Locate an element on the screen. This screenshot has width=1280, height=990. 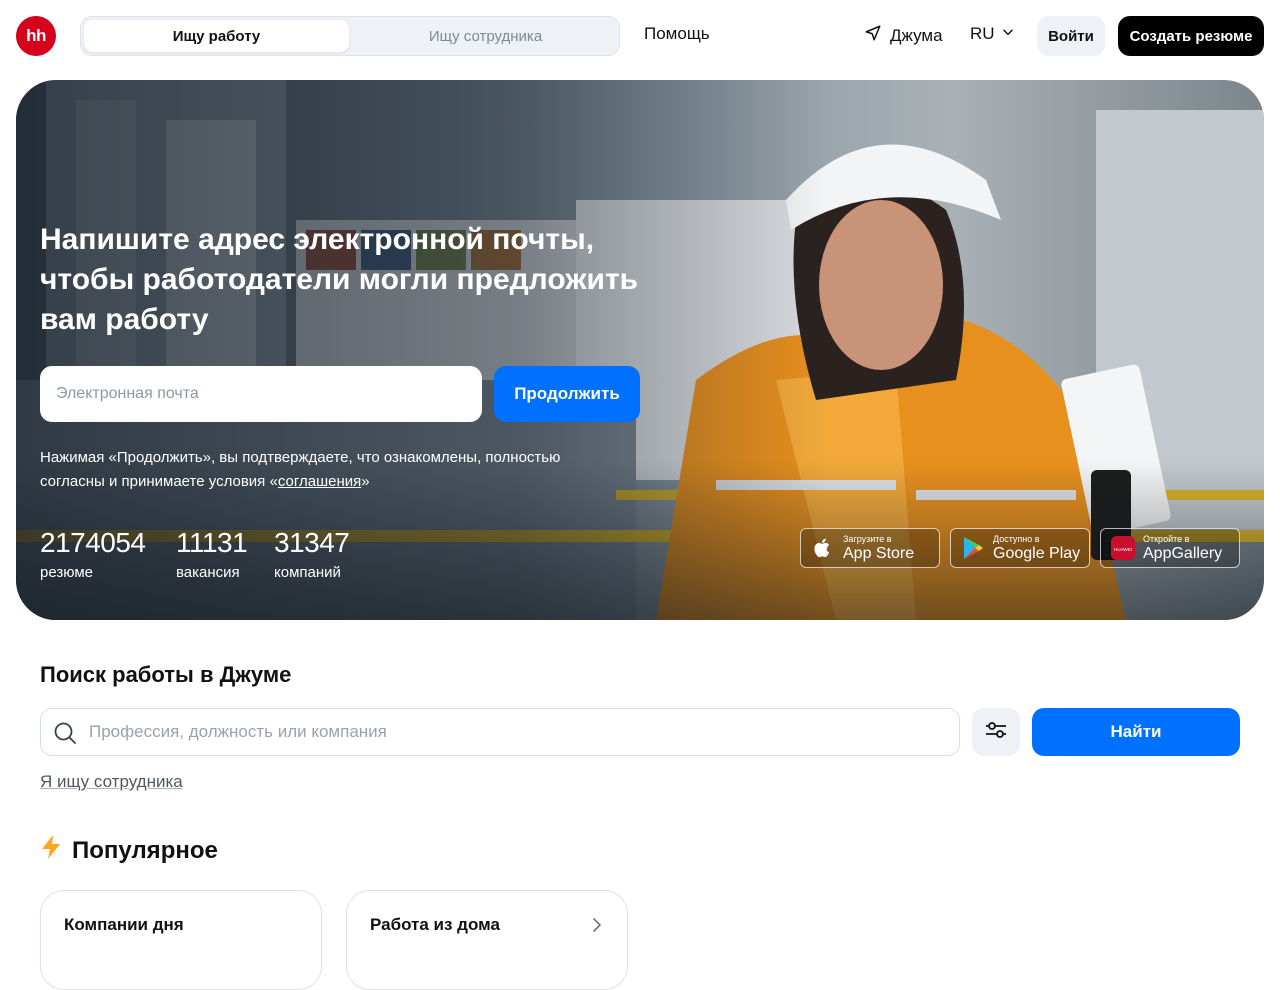
stat-label: вакансия is located at coordinates (208, 572).